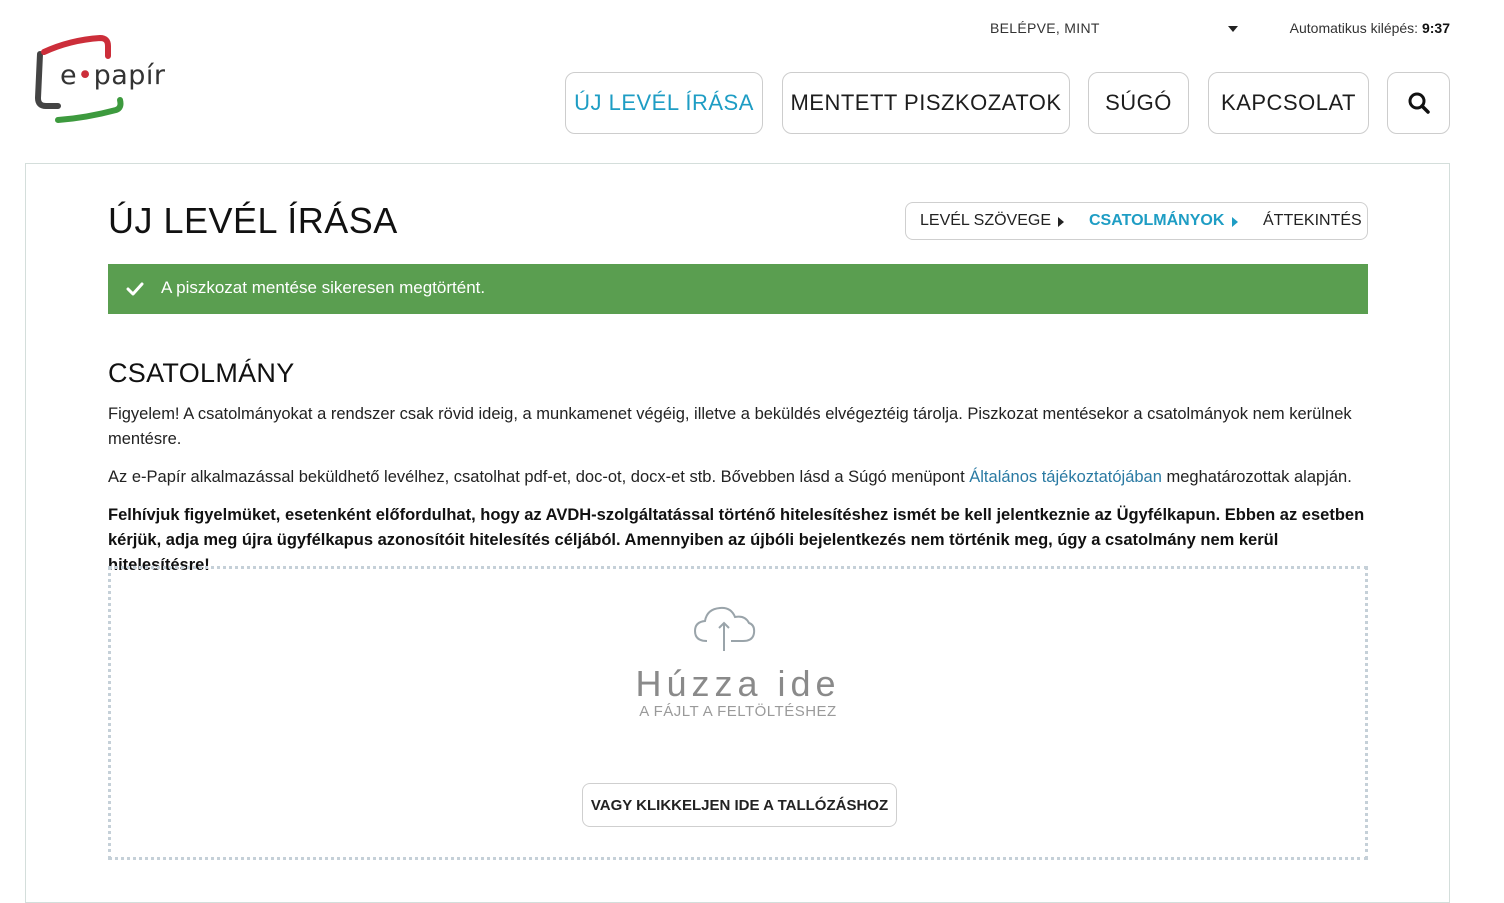 Image resolution: width=1504 pixels, height=903 pixels. I want to click on nav-help: SÚGÓ, so click(1138, 103).